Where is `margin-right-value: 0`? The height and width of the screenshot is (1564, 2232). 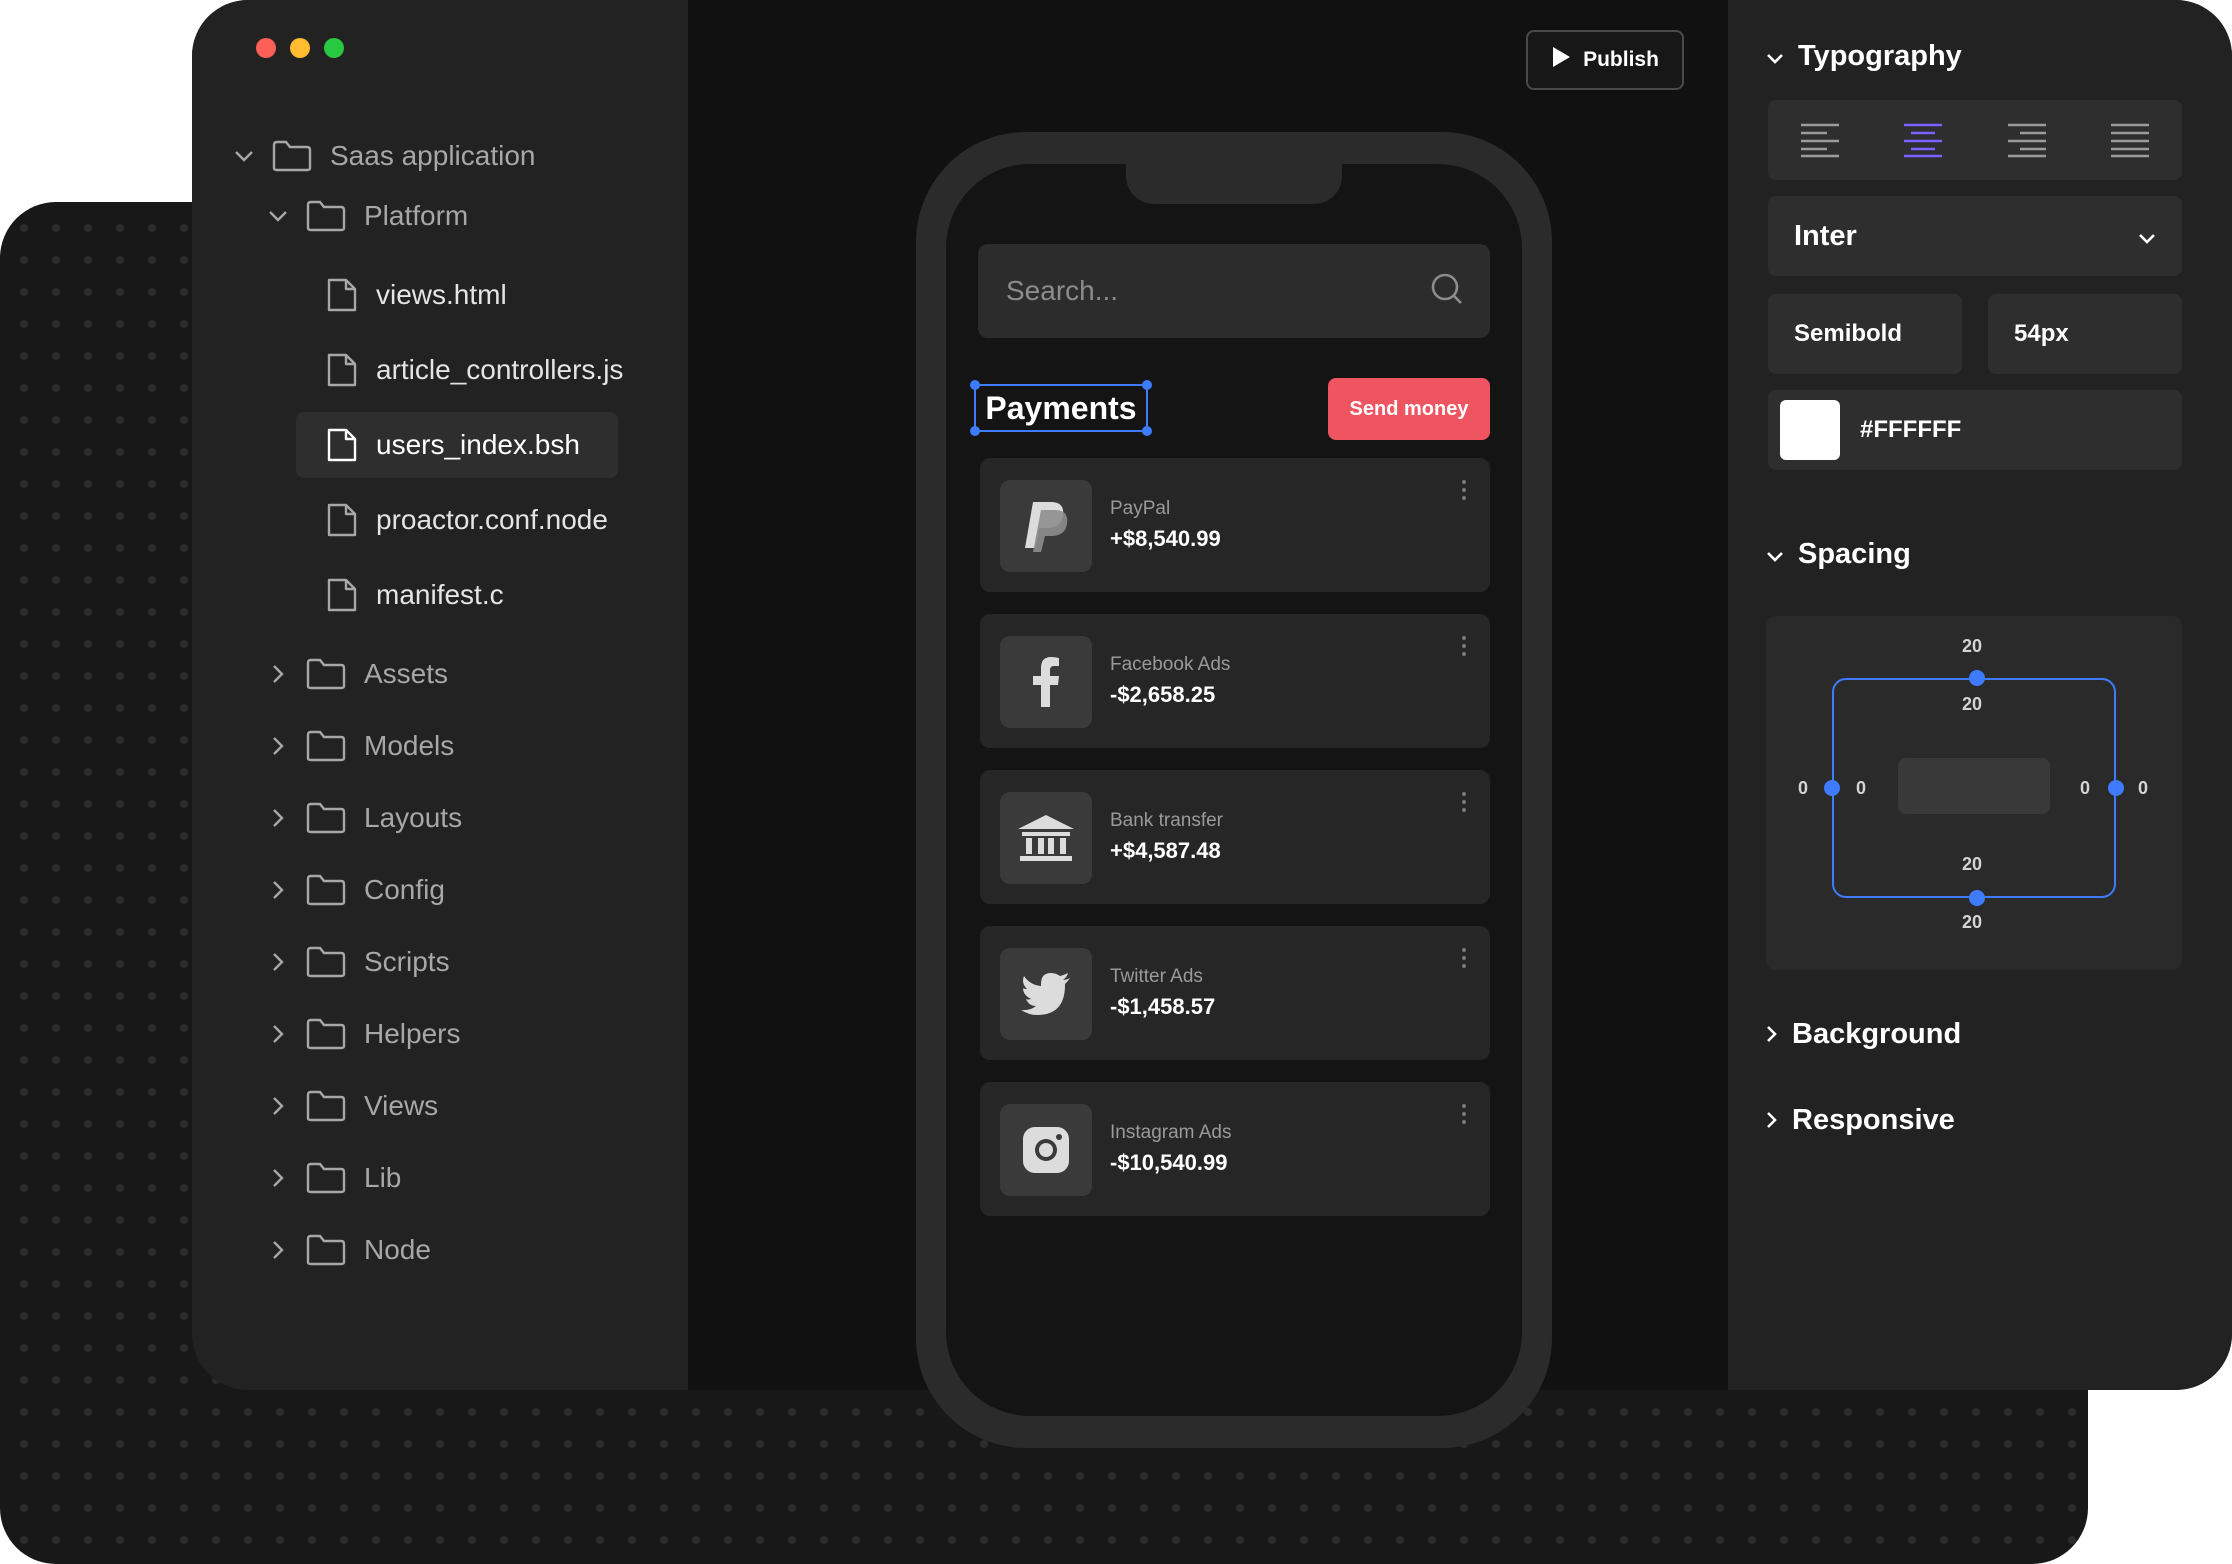
margin-right-value: 0 is located at coordinates (2143, 788).